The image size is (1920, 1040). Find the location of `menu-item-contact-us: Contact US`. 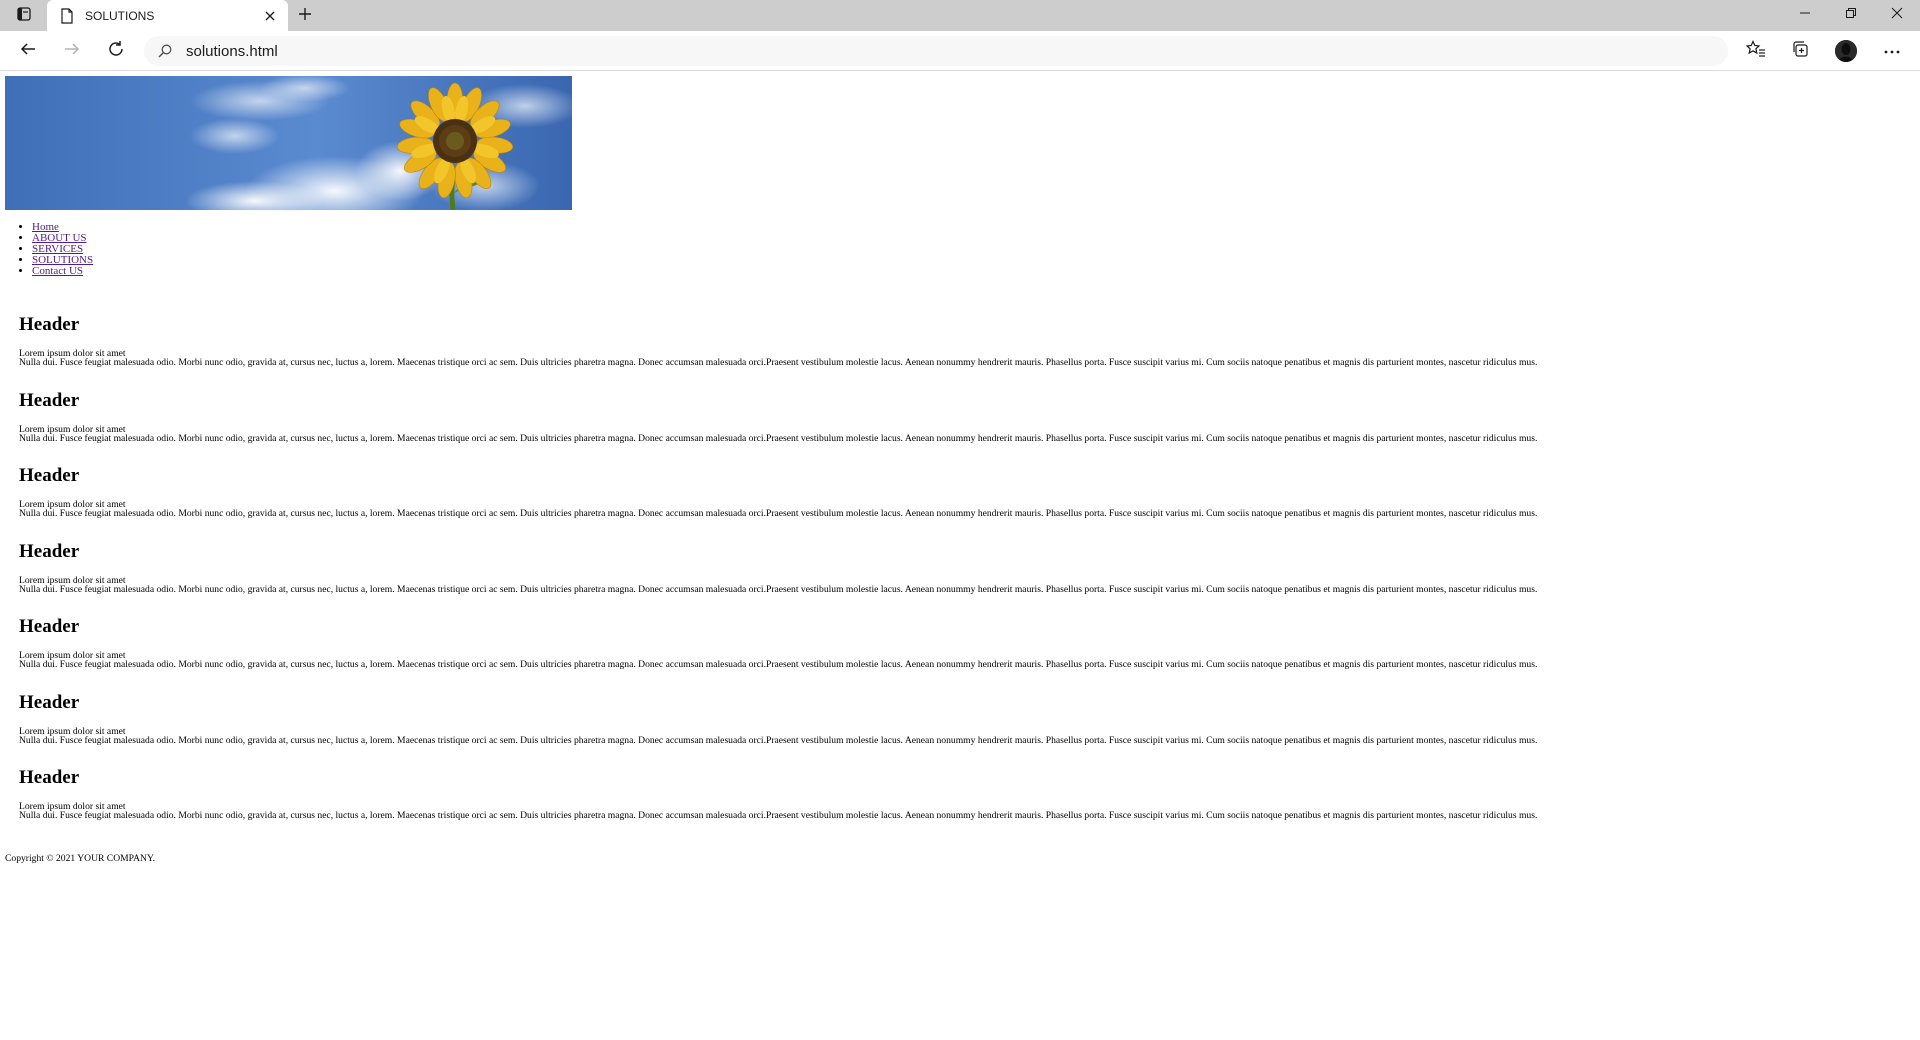

menu-item-contact-us: Contact US is located at coordinates (62, 271).